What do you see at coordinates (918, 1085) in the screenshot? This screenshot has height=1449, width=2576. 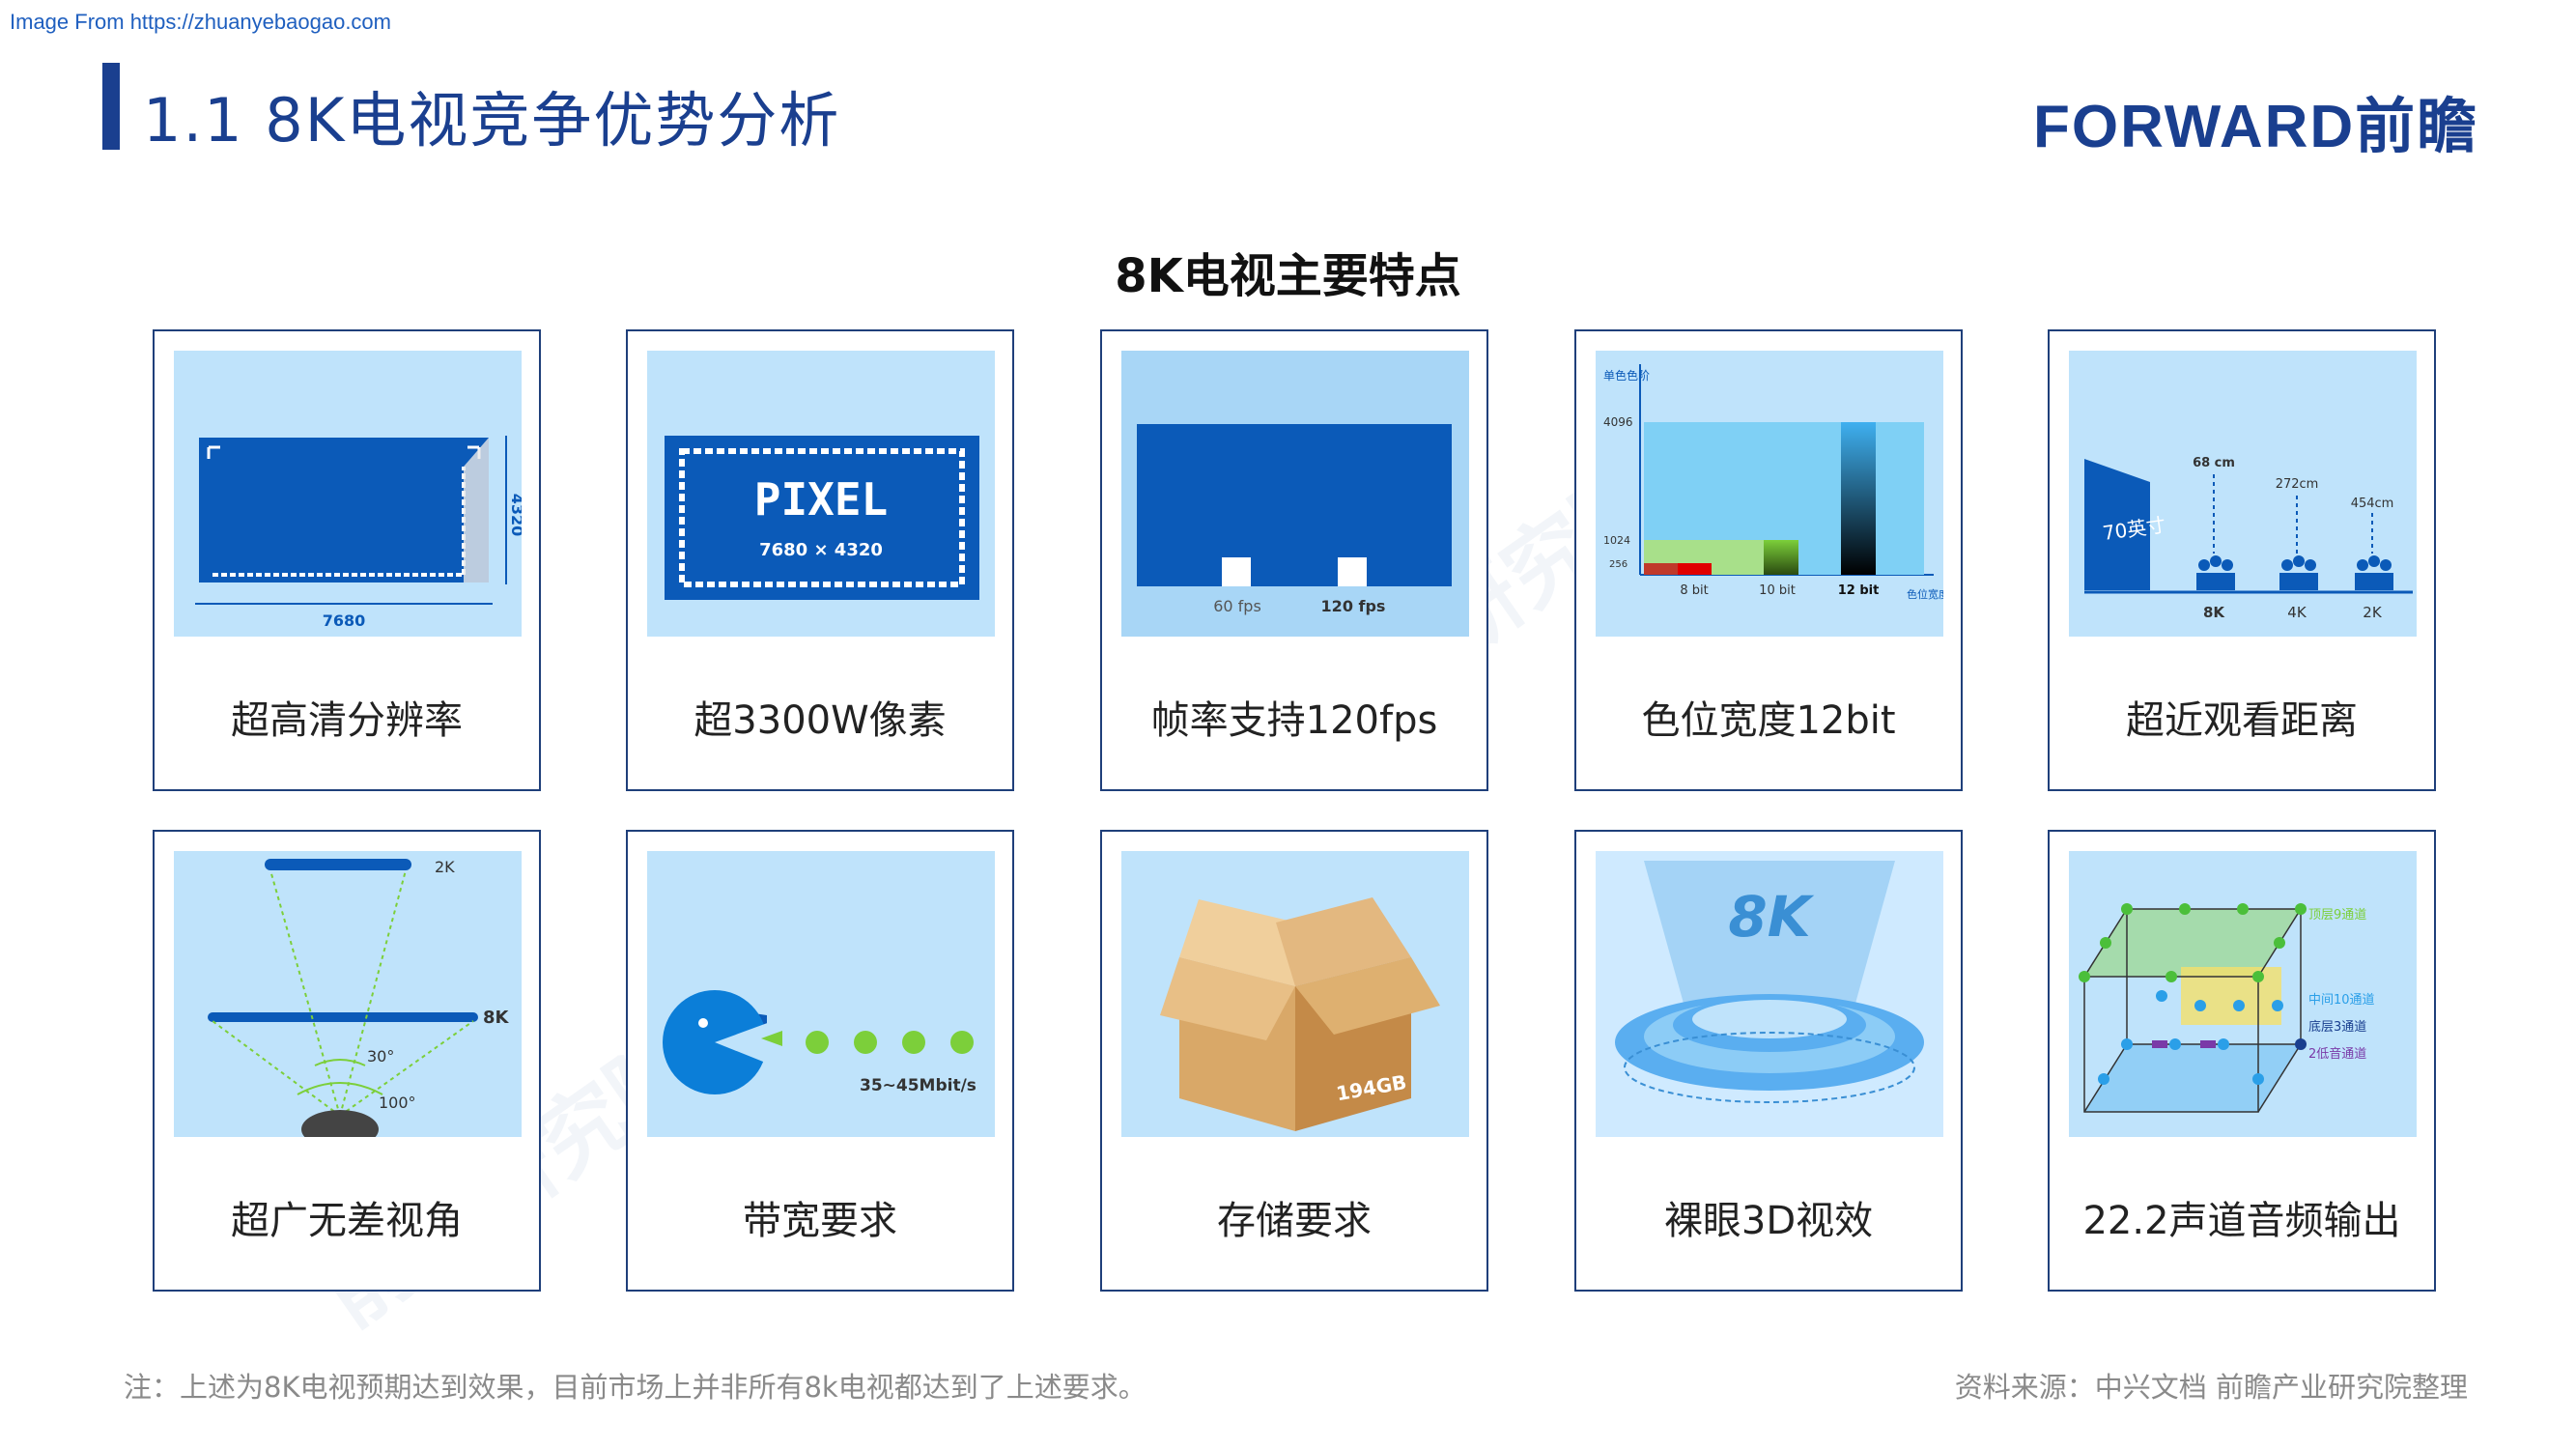 I see `bandwidth-rate: 35~45Mbit/s` at bounding box center [918, 1085].